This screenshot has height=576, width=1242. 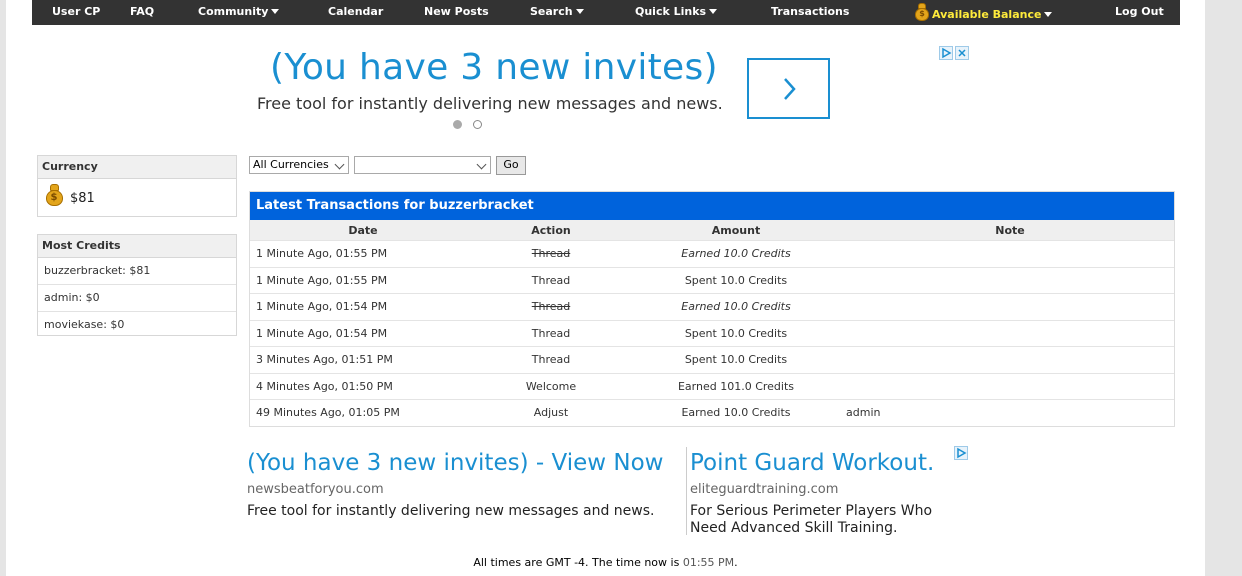 I want to click on nav-search-label: Search, so click(x=551, y=11).